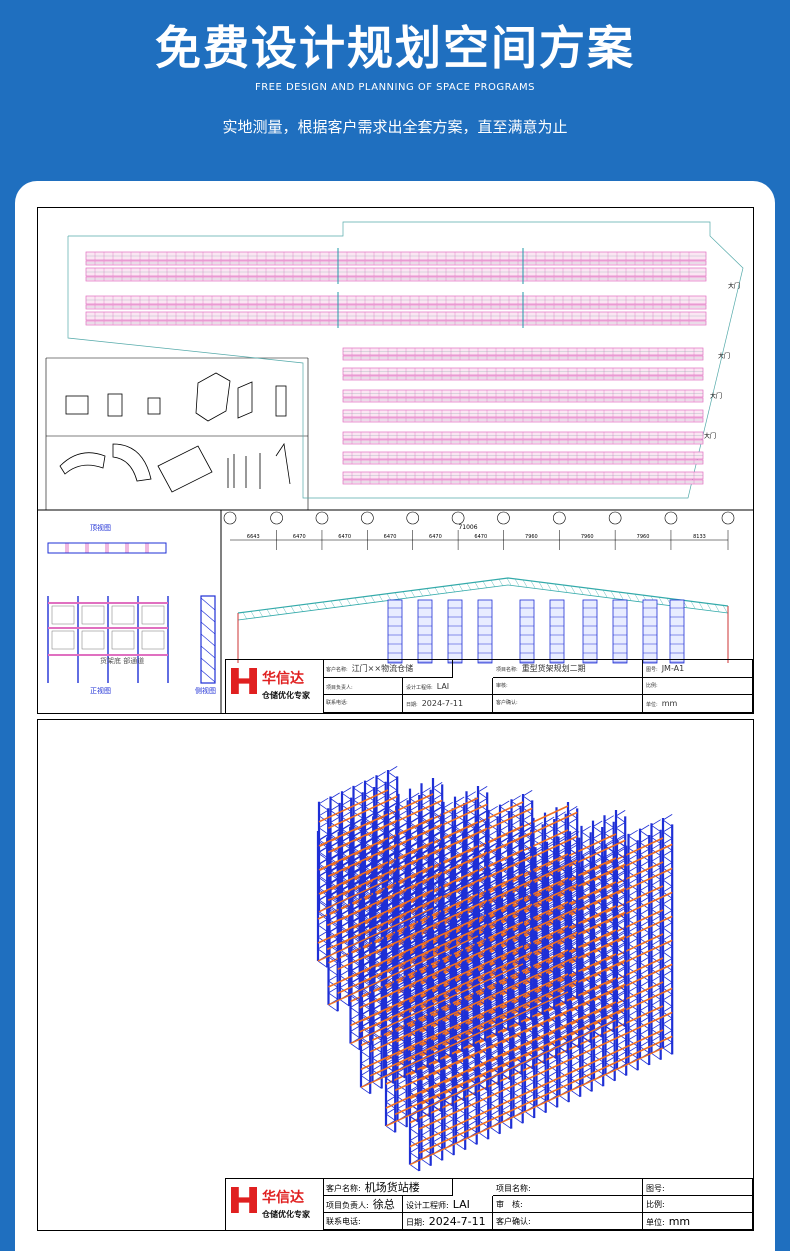  Describe the element at coordinates (559, 518) in the screenshot. I see `column-grid-bubble` at that location.